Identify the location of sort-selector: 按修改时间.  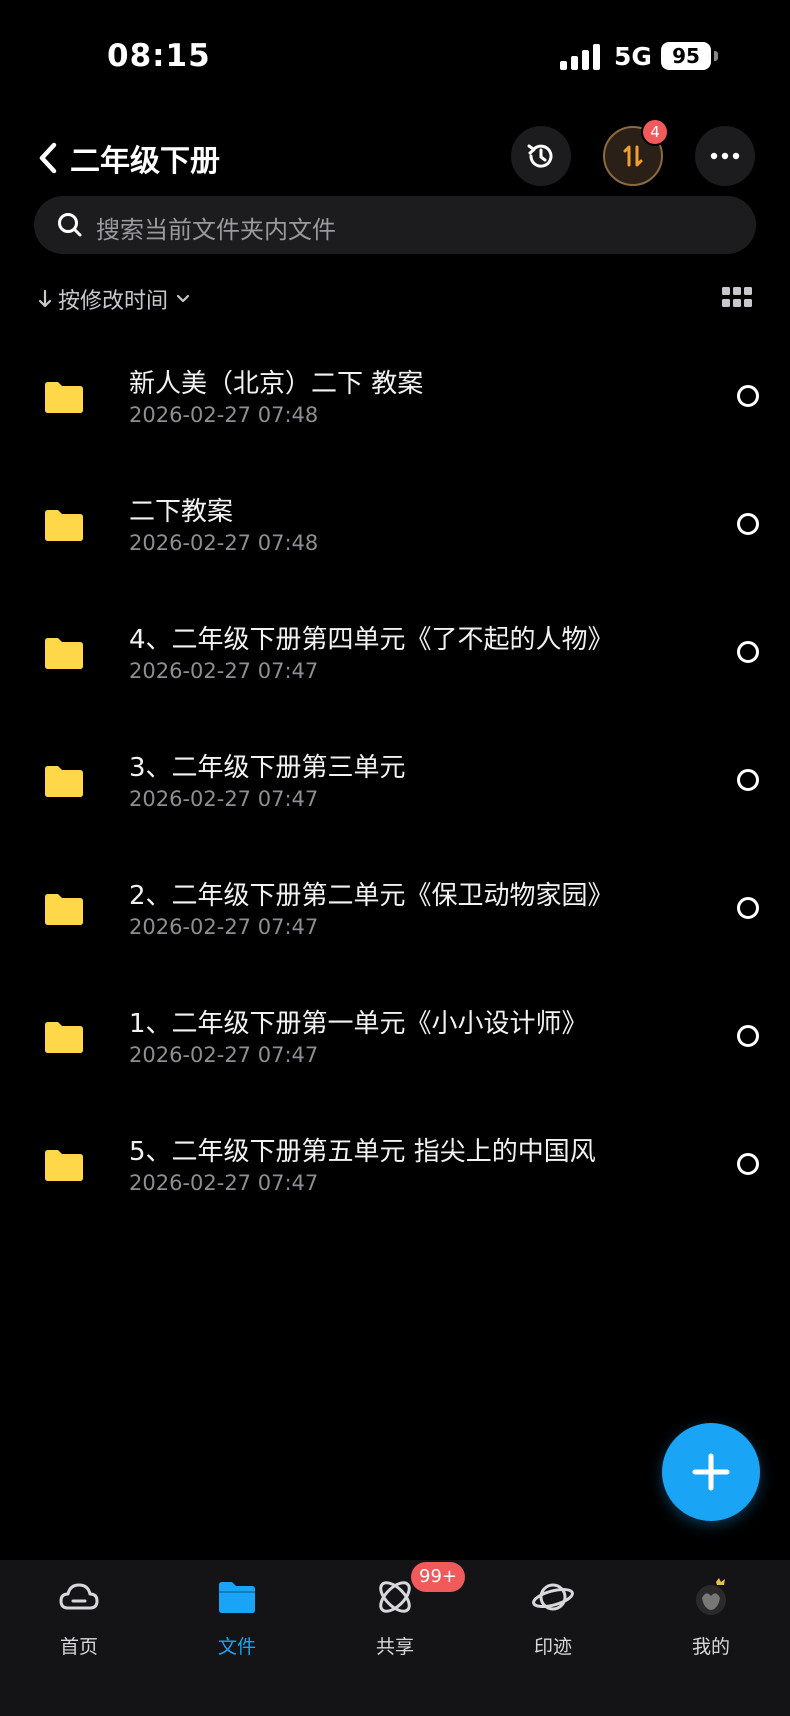
(114, 299).